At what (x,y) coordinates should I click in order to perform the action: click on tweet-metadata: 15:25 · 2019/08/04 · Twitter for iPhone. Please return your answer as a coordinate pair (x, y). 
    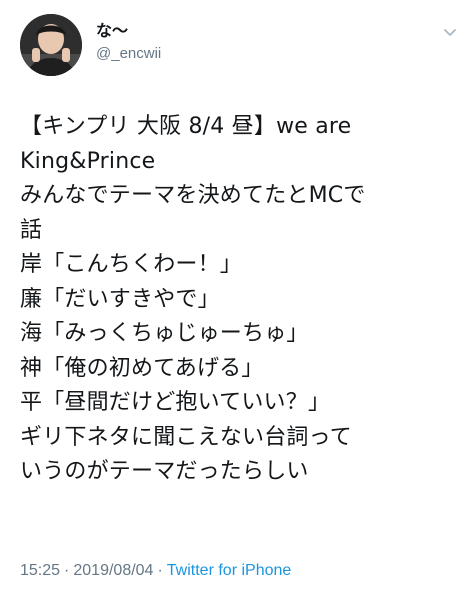
    Looking at the image, I should click on (155, 571).